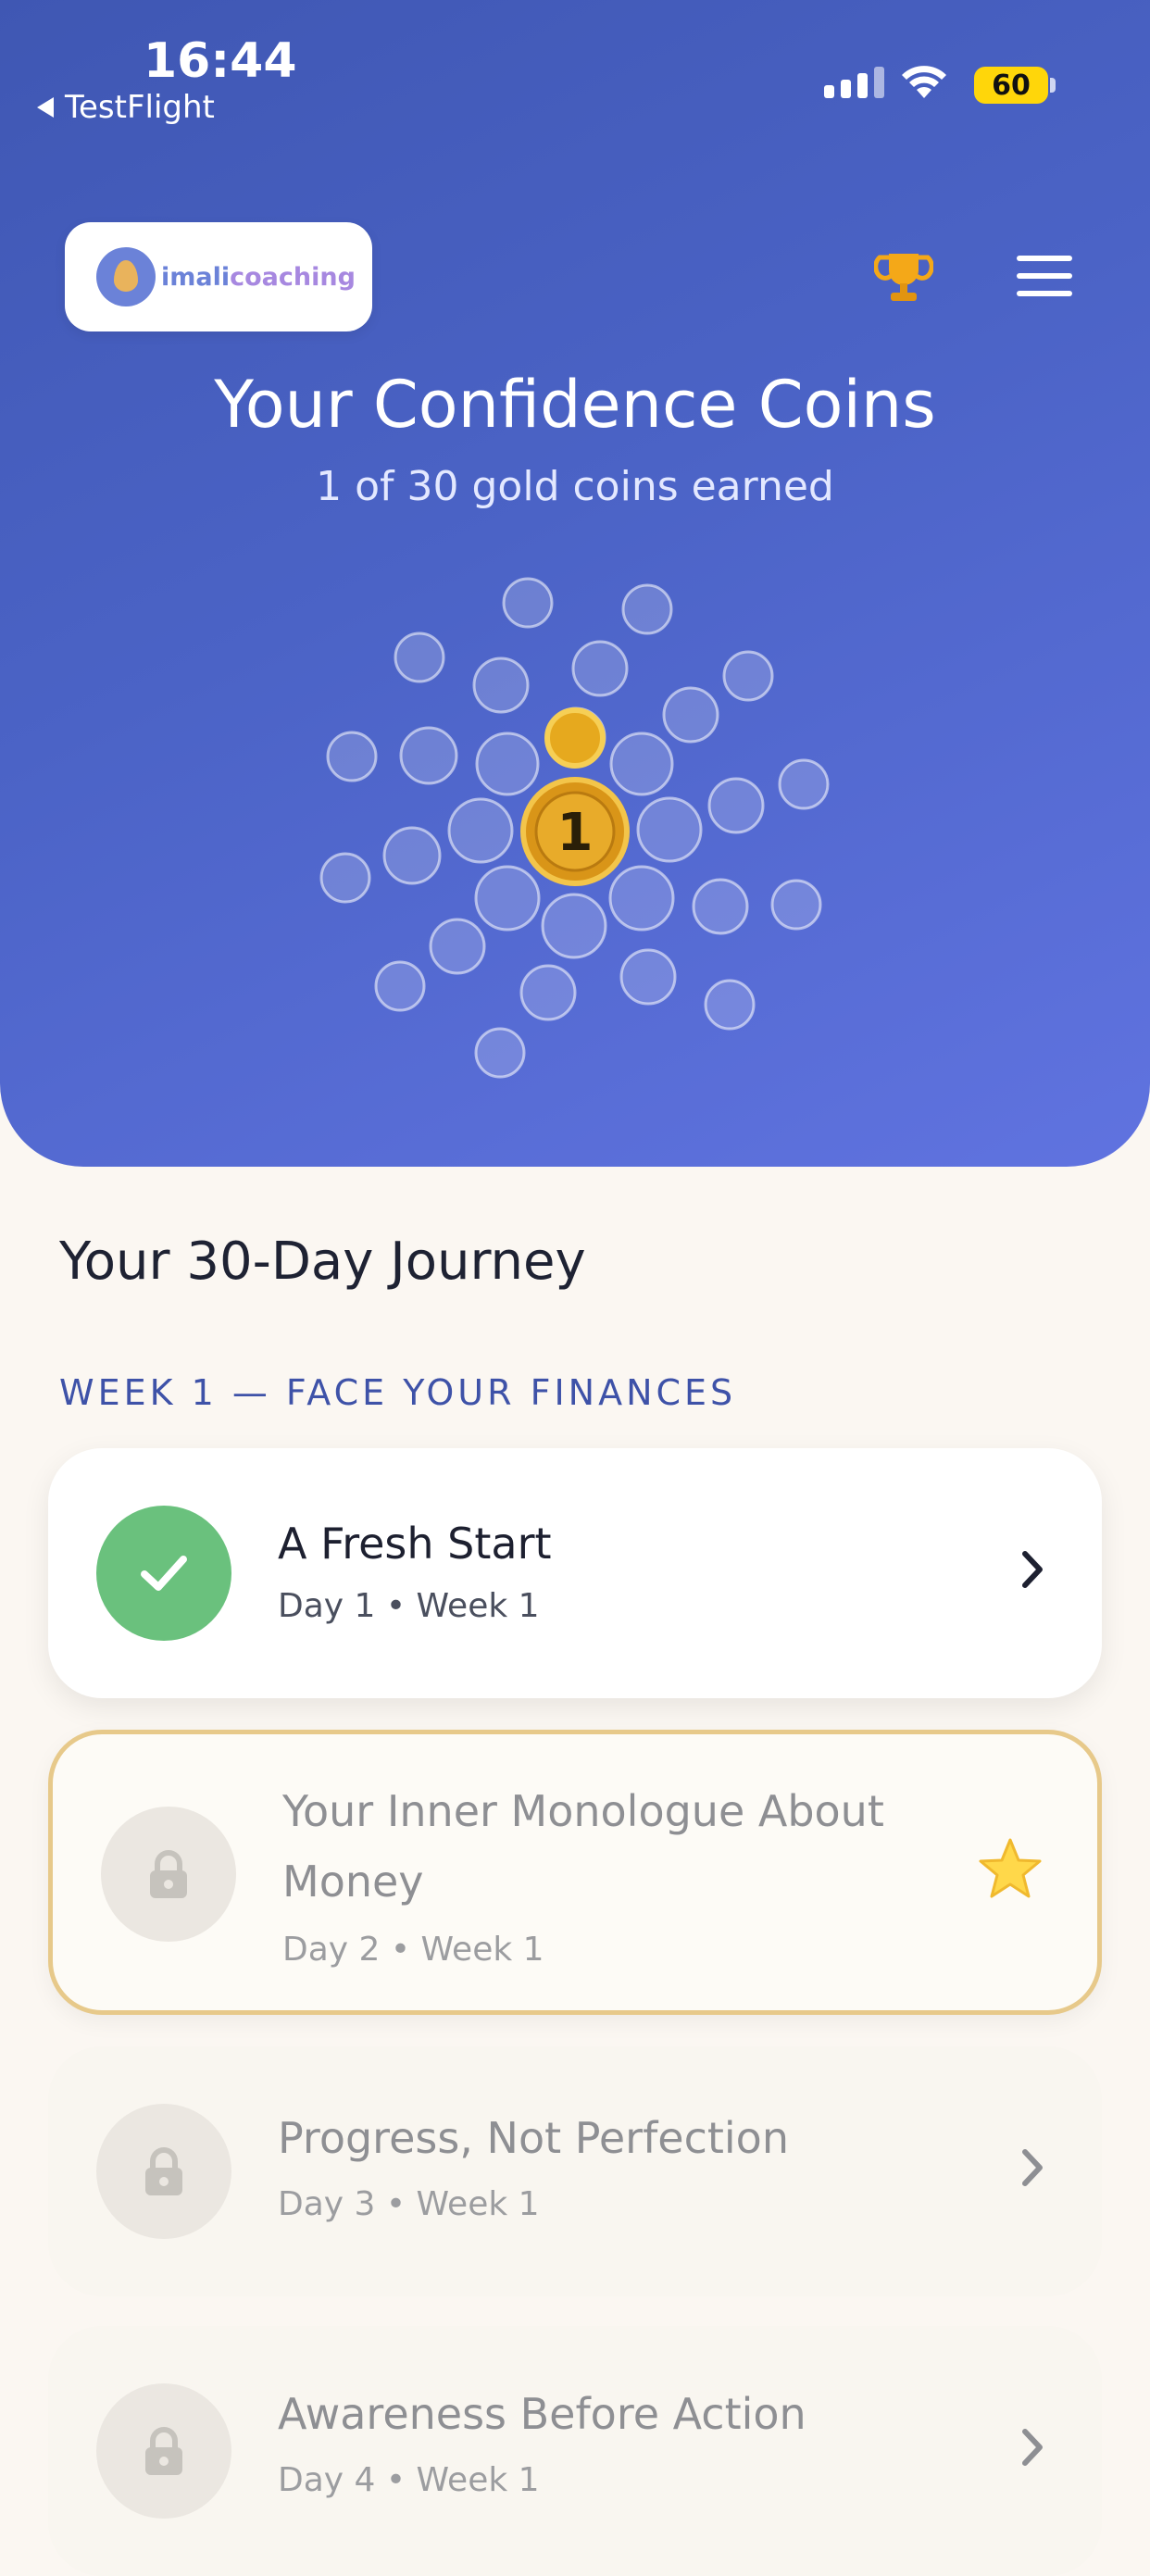 The height and width of the screenshot is (2576, 1150). I want to click on day-title: Your Inner Monologue About, so click(583, 1811).